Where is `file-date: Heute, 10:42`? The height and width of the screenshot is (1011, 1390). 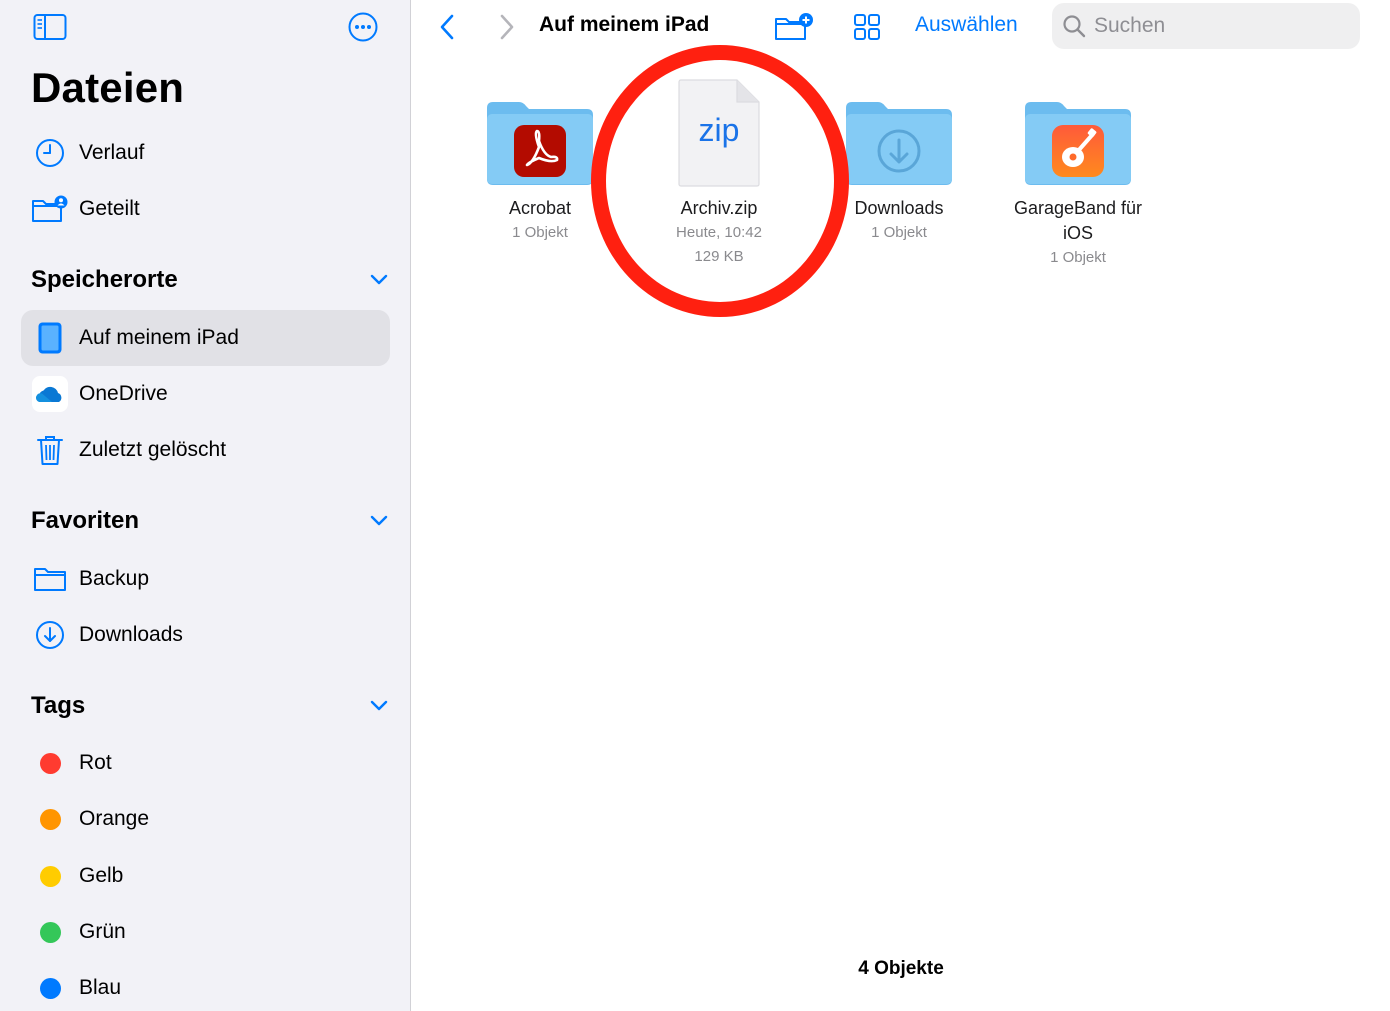
file-date: Heute, 10:42 is located at coordinates (719, 232).